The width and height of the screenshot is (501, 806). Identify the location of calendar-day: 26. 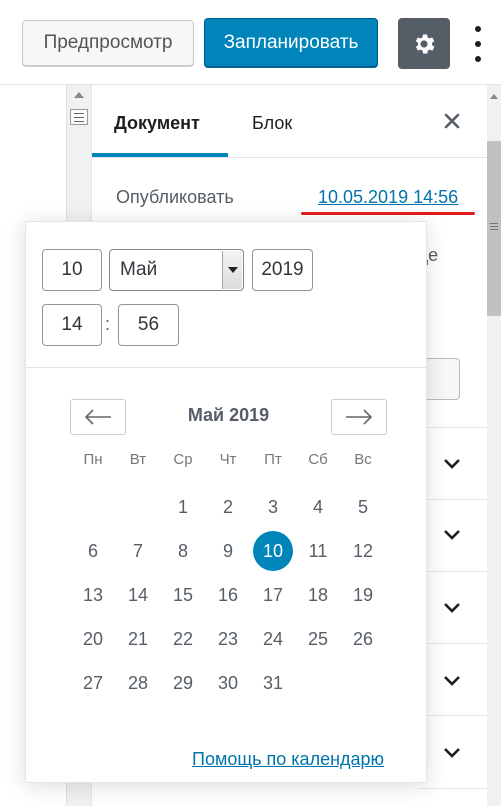
(363, 639).